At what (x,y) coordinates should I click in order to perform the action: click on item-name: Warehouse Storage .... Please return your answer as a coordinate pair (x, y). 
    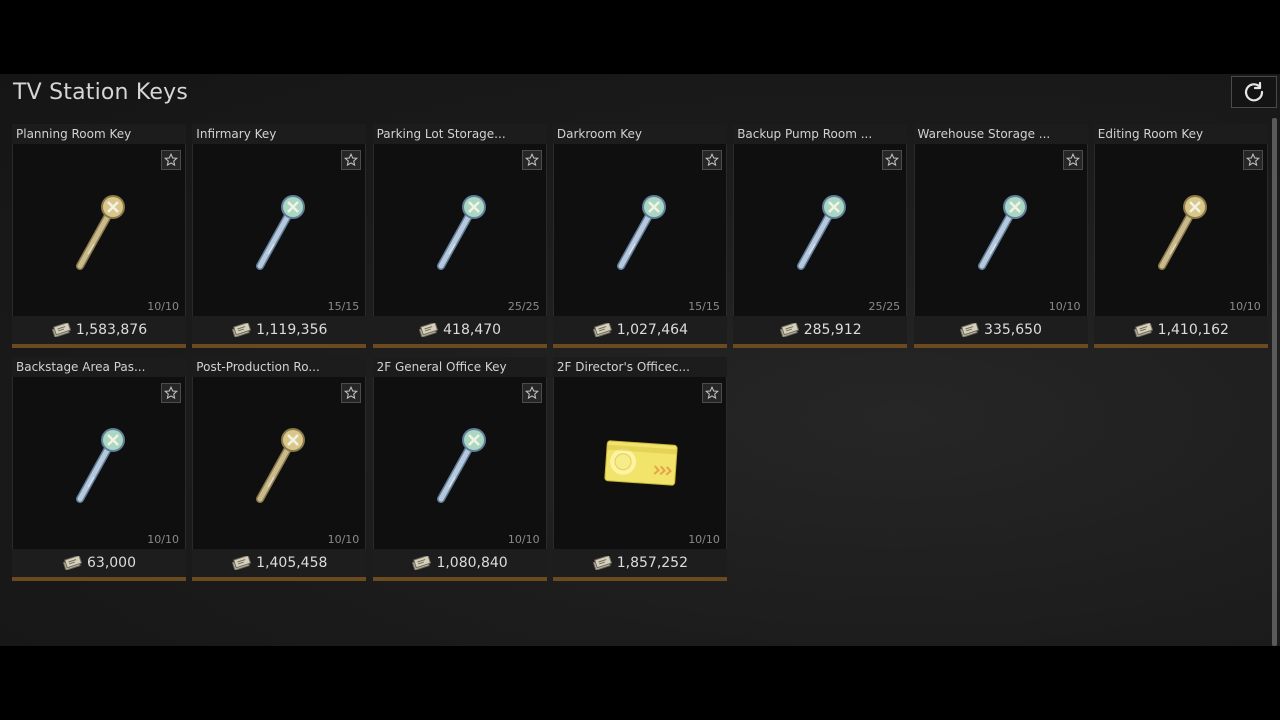
    Looking at the image, I should click on (1000, 134).